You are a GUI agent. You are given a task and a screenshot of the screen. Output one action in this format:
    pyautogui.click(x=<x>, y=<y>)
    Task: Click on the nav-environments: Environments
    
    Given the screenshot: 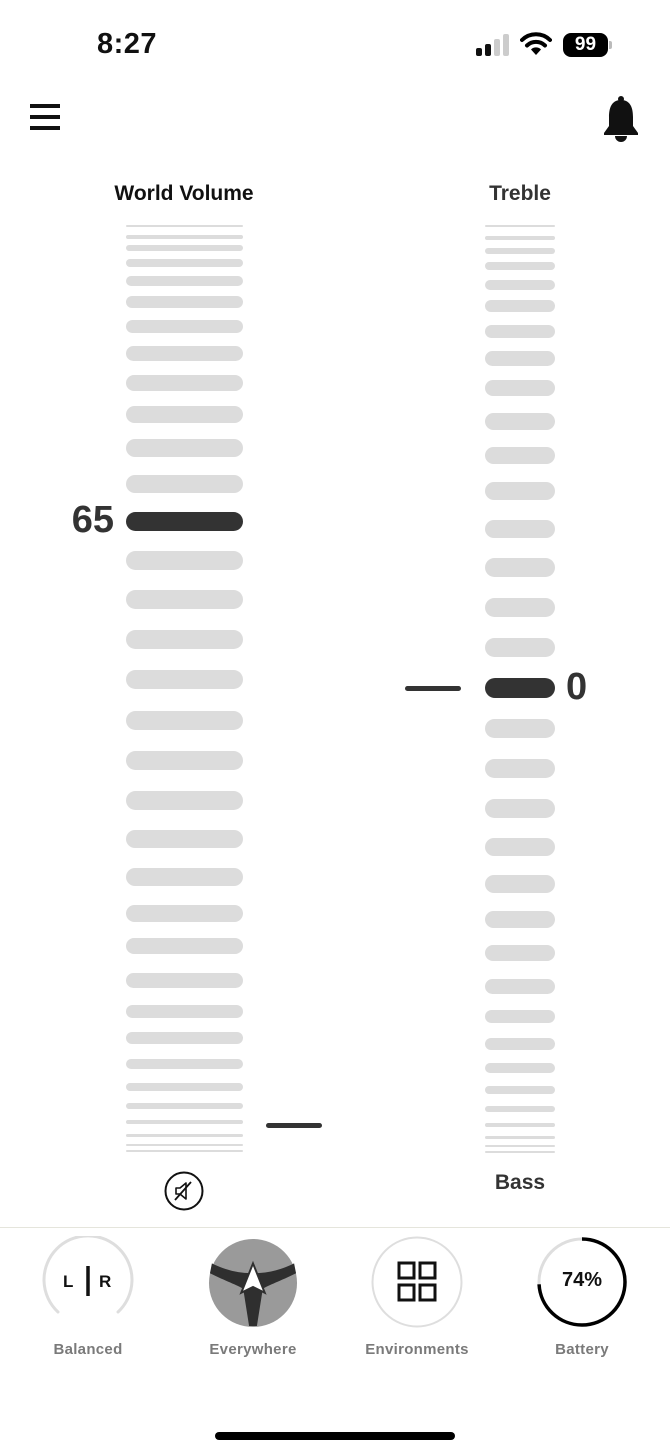 What is the action you would take?
    pyautogui.click(x=417, y=1301)
    